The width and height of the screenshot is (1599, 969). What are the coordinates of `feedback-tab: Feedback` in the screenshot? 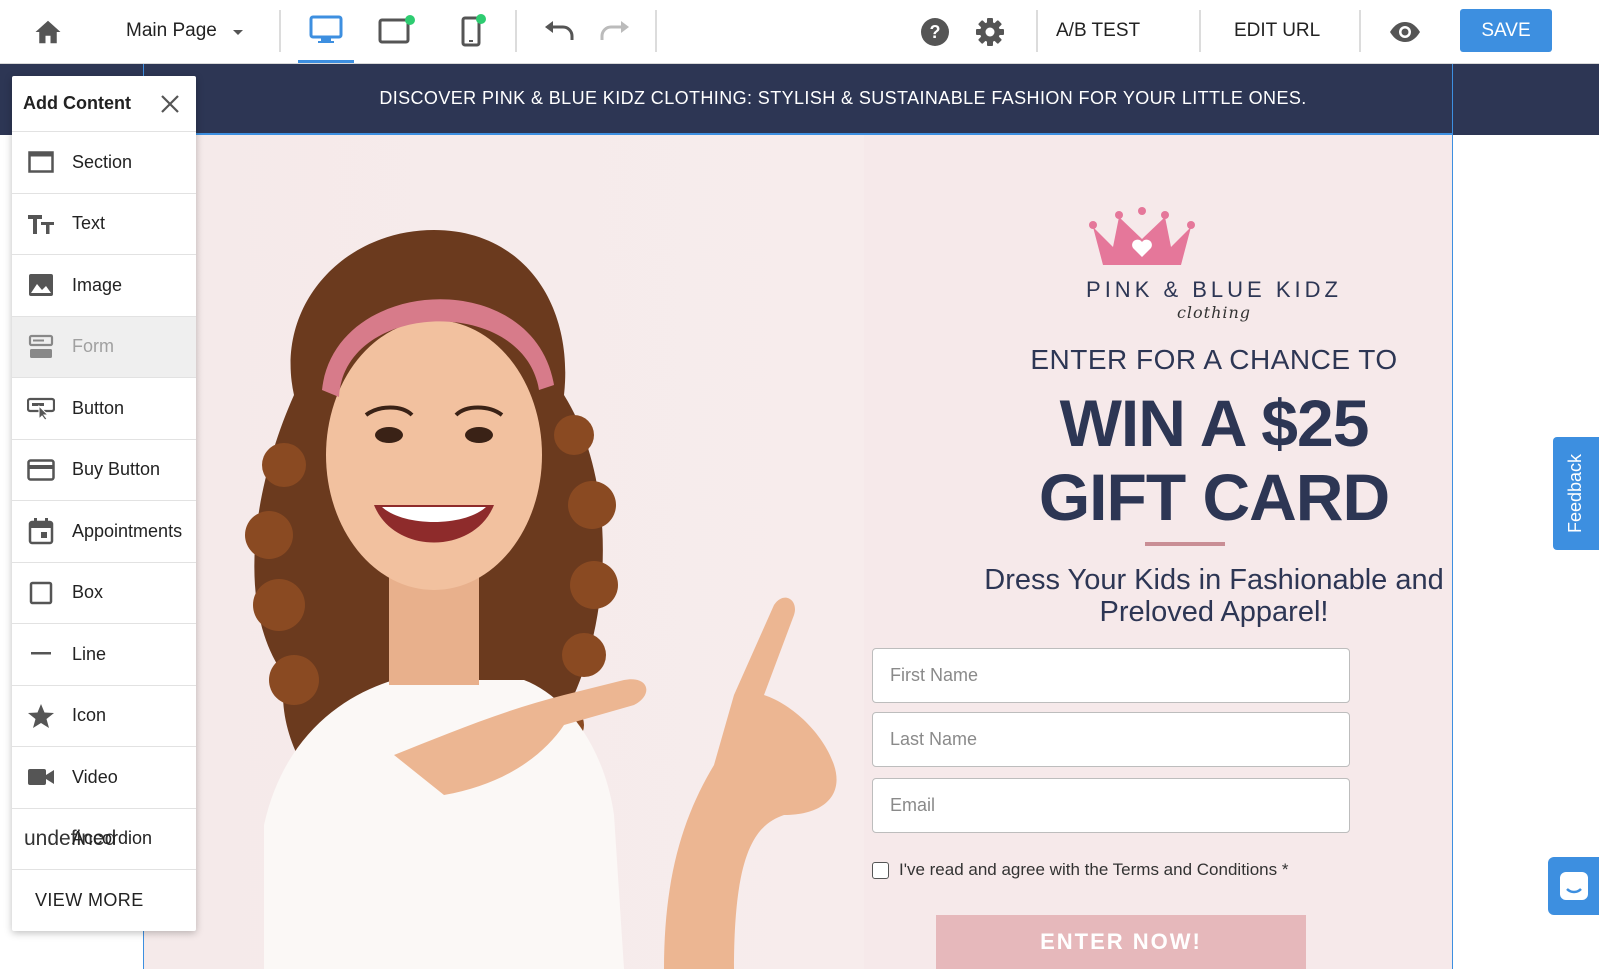 It's located at (1576, 493).